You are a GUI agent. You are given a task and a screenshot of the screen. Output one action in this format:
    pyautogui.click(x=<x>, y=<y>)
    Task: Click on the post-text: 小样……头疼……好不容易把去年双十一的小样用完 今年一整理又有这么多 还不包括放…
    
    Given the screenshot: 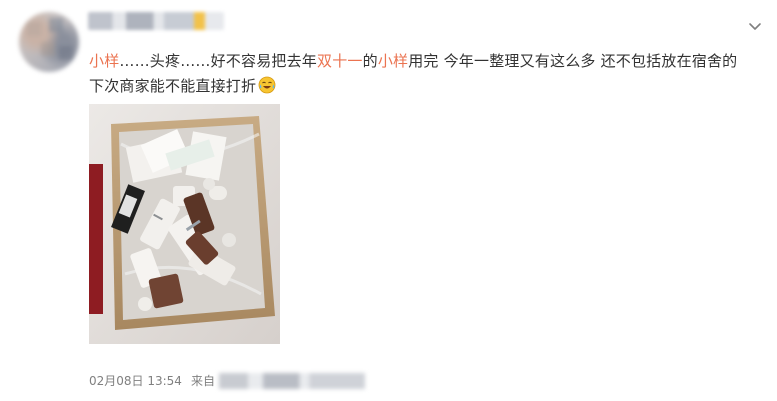 What is the action you would take?
    pyautogui.click(x=419, y=74)
    